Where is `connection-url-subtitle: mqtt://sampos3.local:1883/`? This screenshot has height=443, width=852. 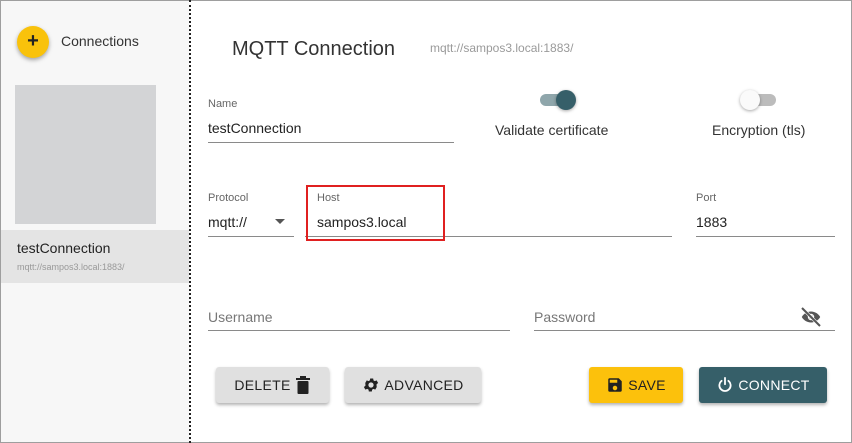 connection-url-subtitle: mqtt://sampos3.local:1883/ is located at coordinates (502, 48).